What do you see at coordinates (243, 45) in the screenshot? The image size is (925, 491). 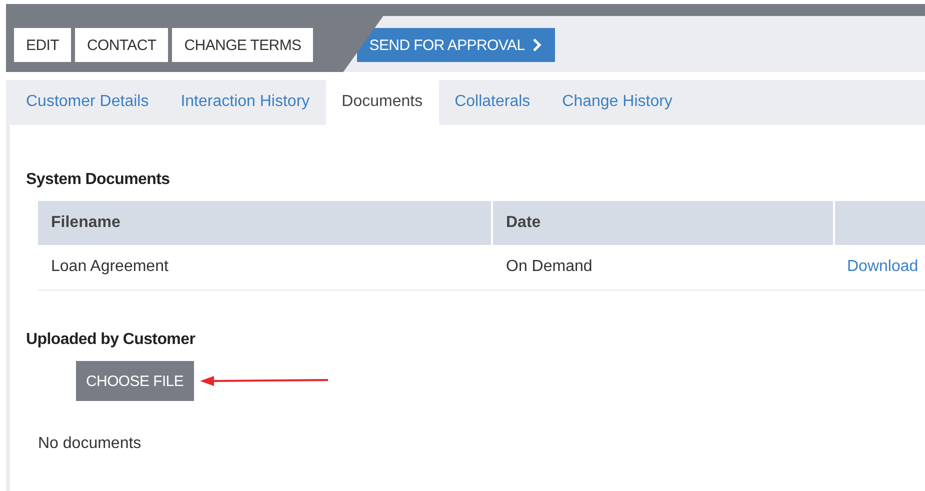 I see `toolbar-button: CHANGE TERMS` at bounding box center [243, 45].